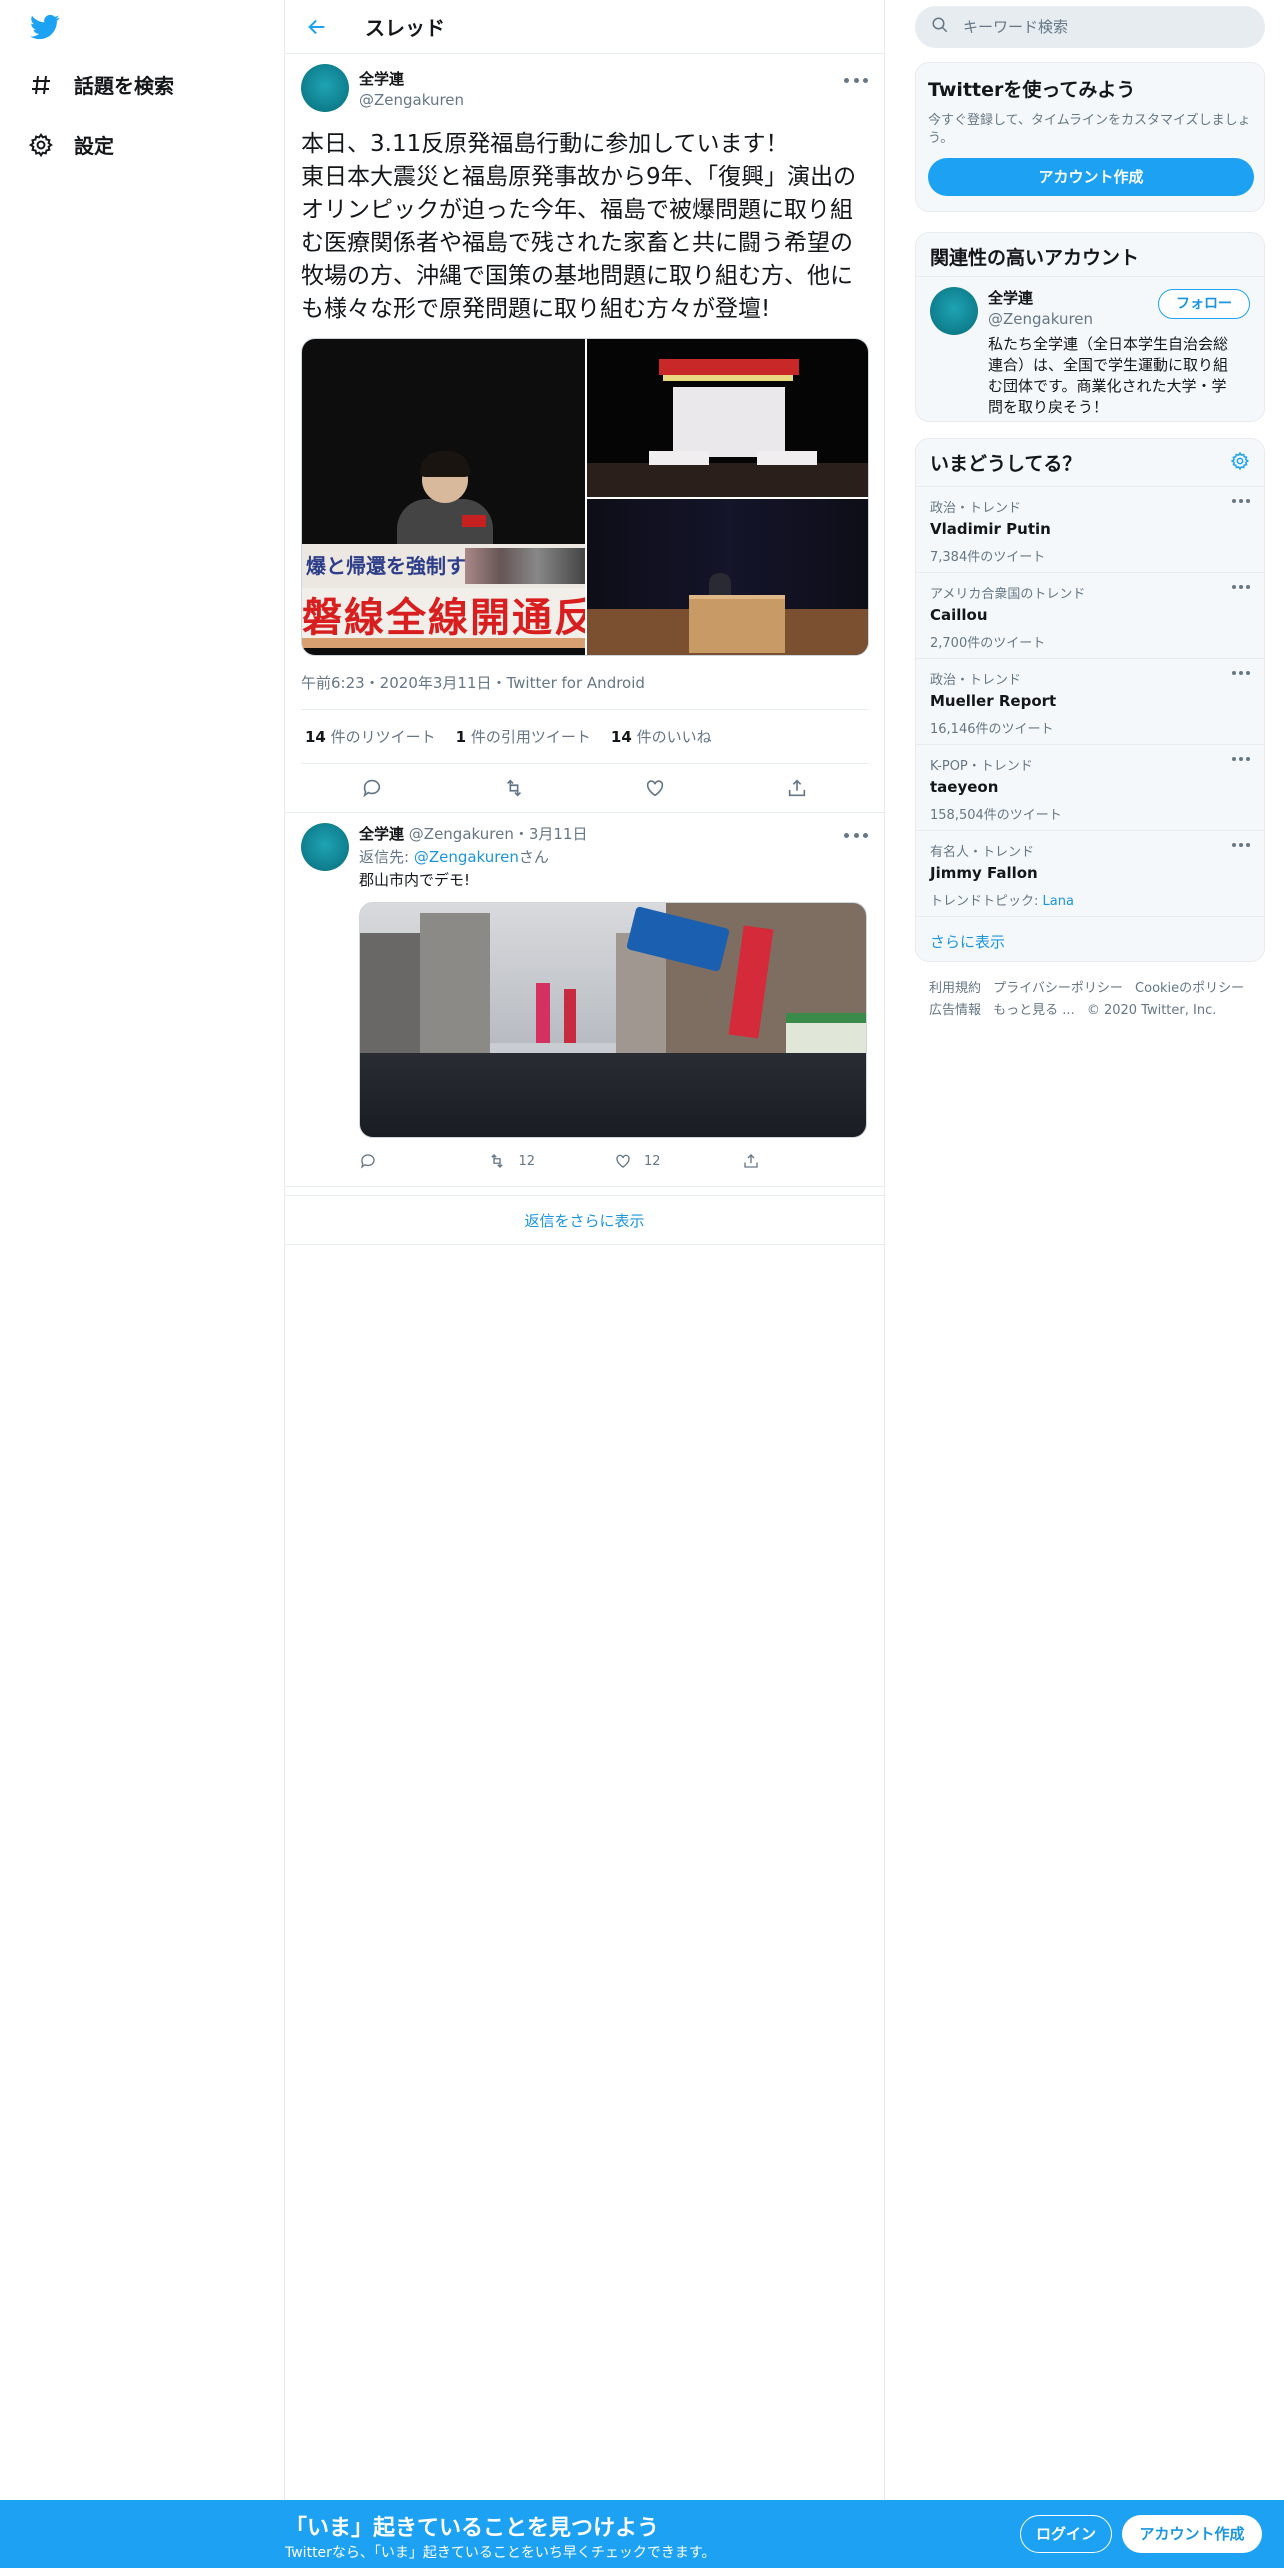 This screenshot has height=2568, width=1284. I want to click on tweet-stats: 14 件のリツイート 1 件の引用ツイート 14 件のいいね, so click(584, 737).